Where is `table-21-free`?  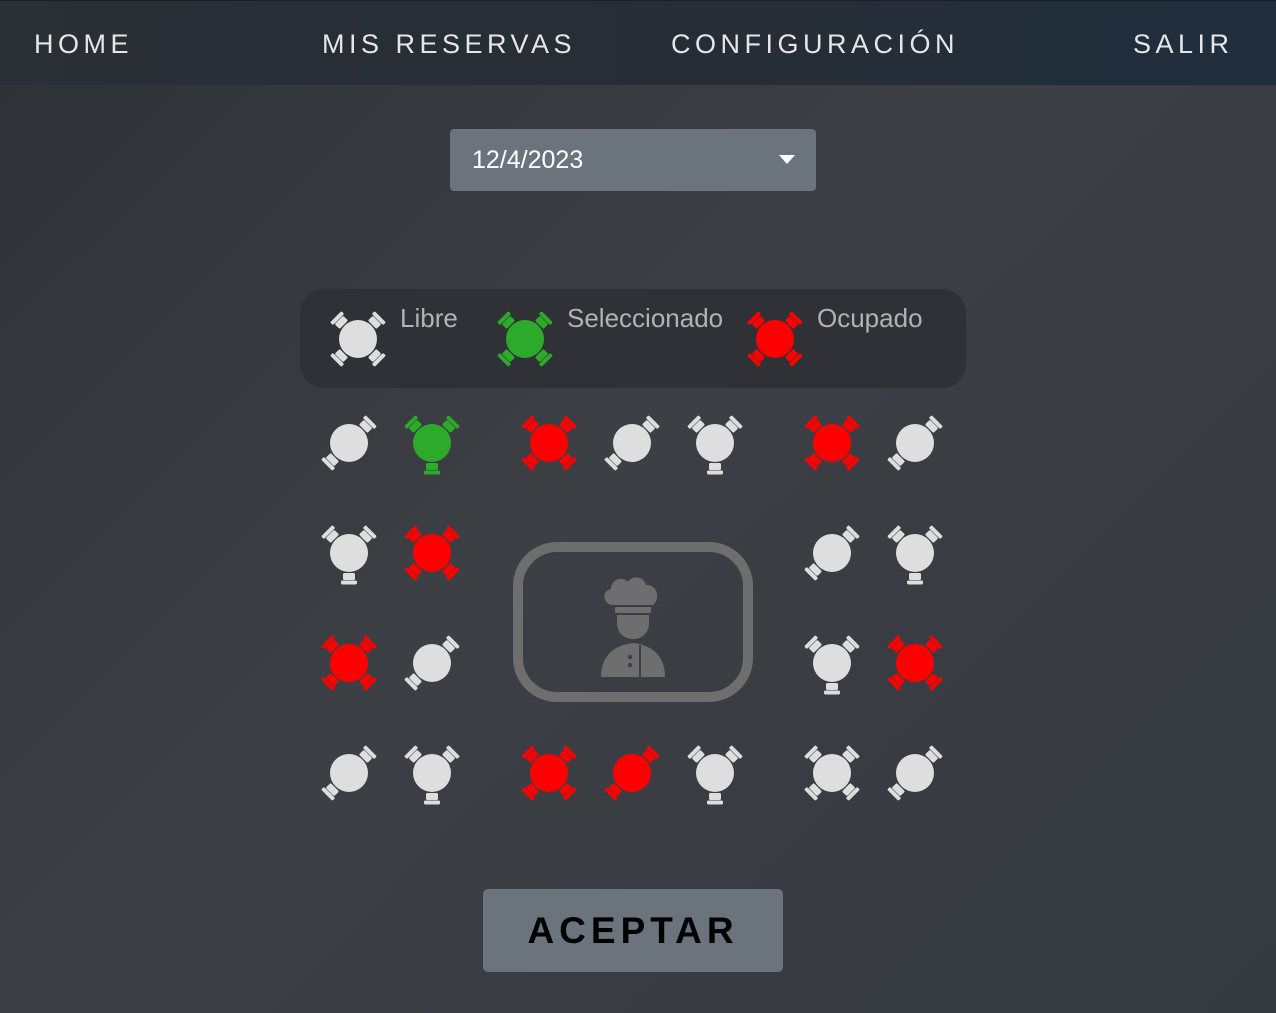 table-21-free is located at coordinates (832, 773).